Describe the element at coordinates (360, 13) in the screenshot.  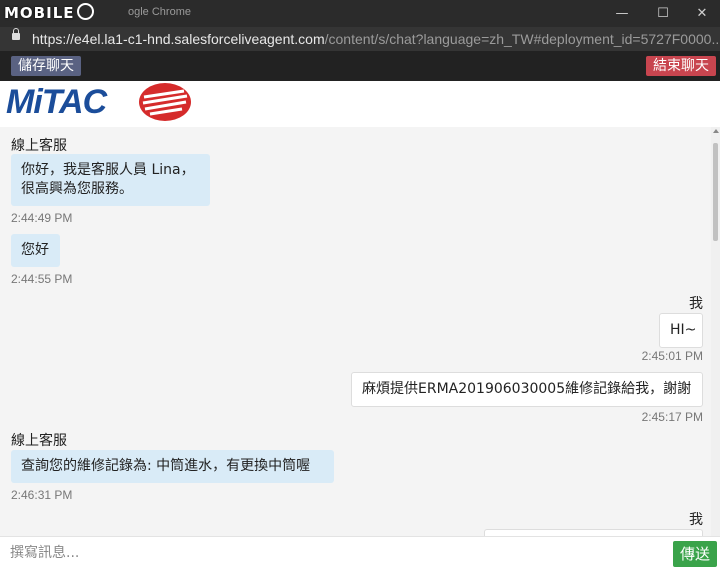
I see `window-title-bar: MOBILE ogle Chrome — ☐ ✕` at that location.